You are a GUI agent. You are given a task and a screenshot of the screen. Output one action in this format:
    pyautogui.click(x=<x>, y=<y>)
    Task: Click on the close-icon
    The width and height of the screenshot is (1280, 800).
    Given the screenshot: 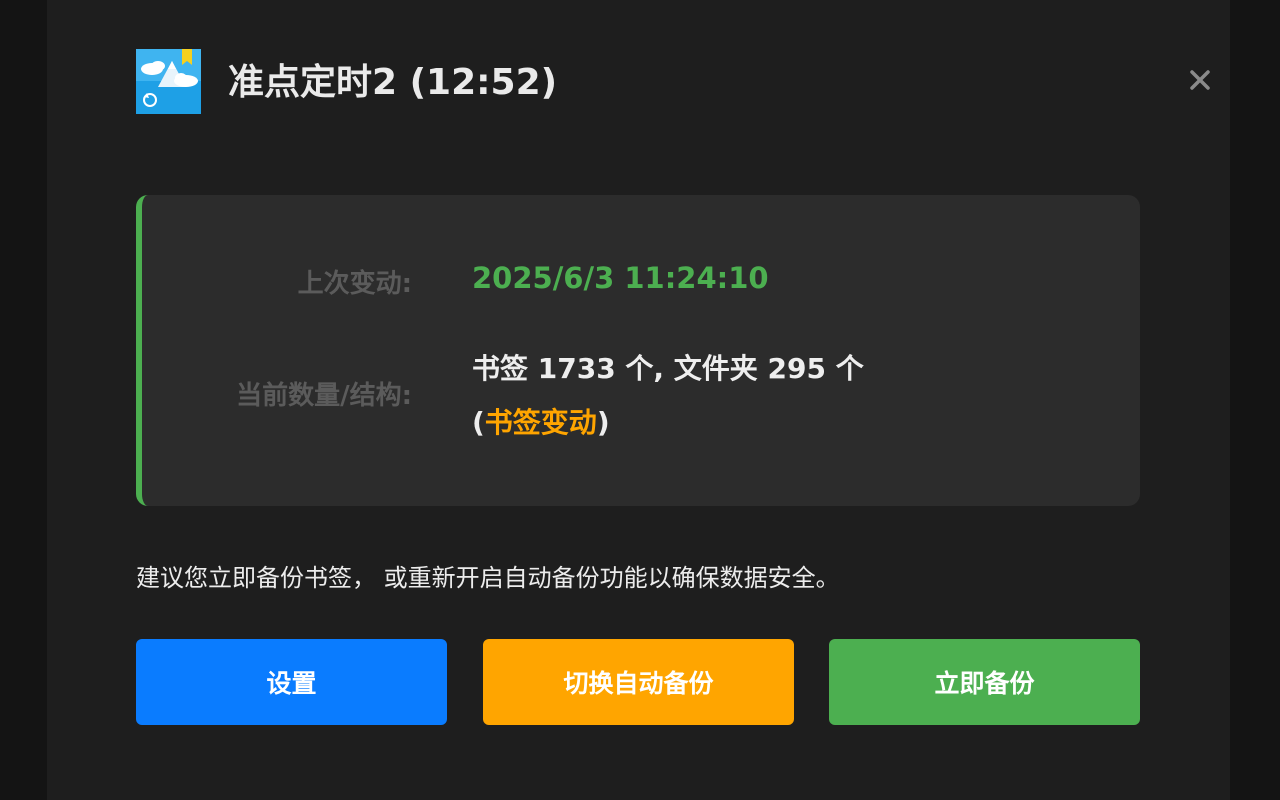 What is the action you would take?
    pyautogui.click(x=1200, y=80)
    